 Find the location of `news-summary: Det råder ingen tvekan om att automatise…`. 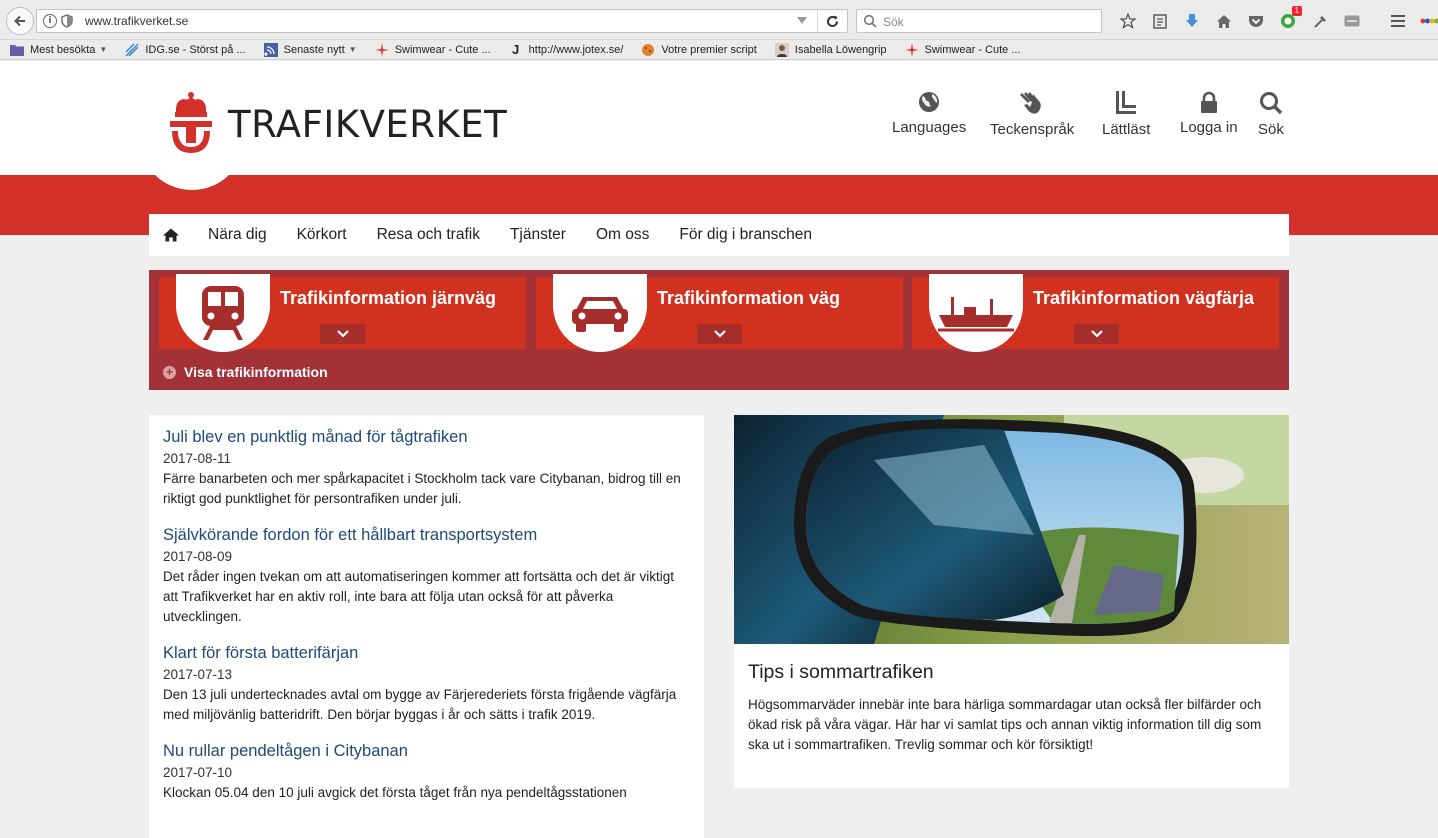

news-summary: Det råder ingen tvekan om att automatise… is located at coordinates (418, 596).